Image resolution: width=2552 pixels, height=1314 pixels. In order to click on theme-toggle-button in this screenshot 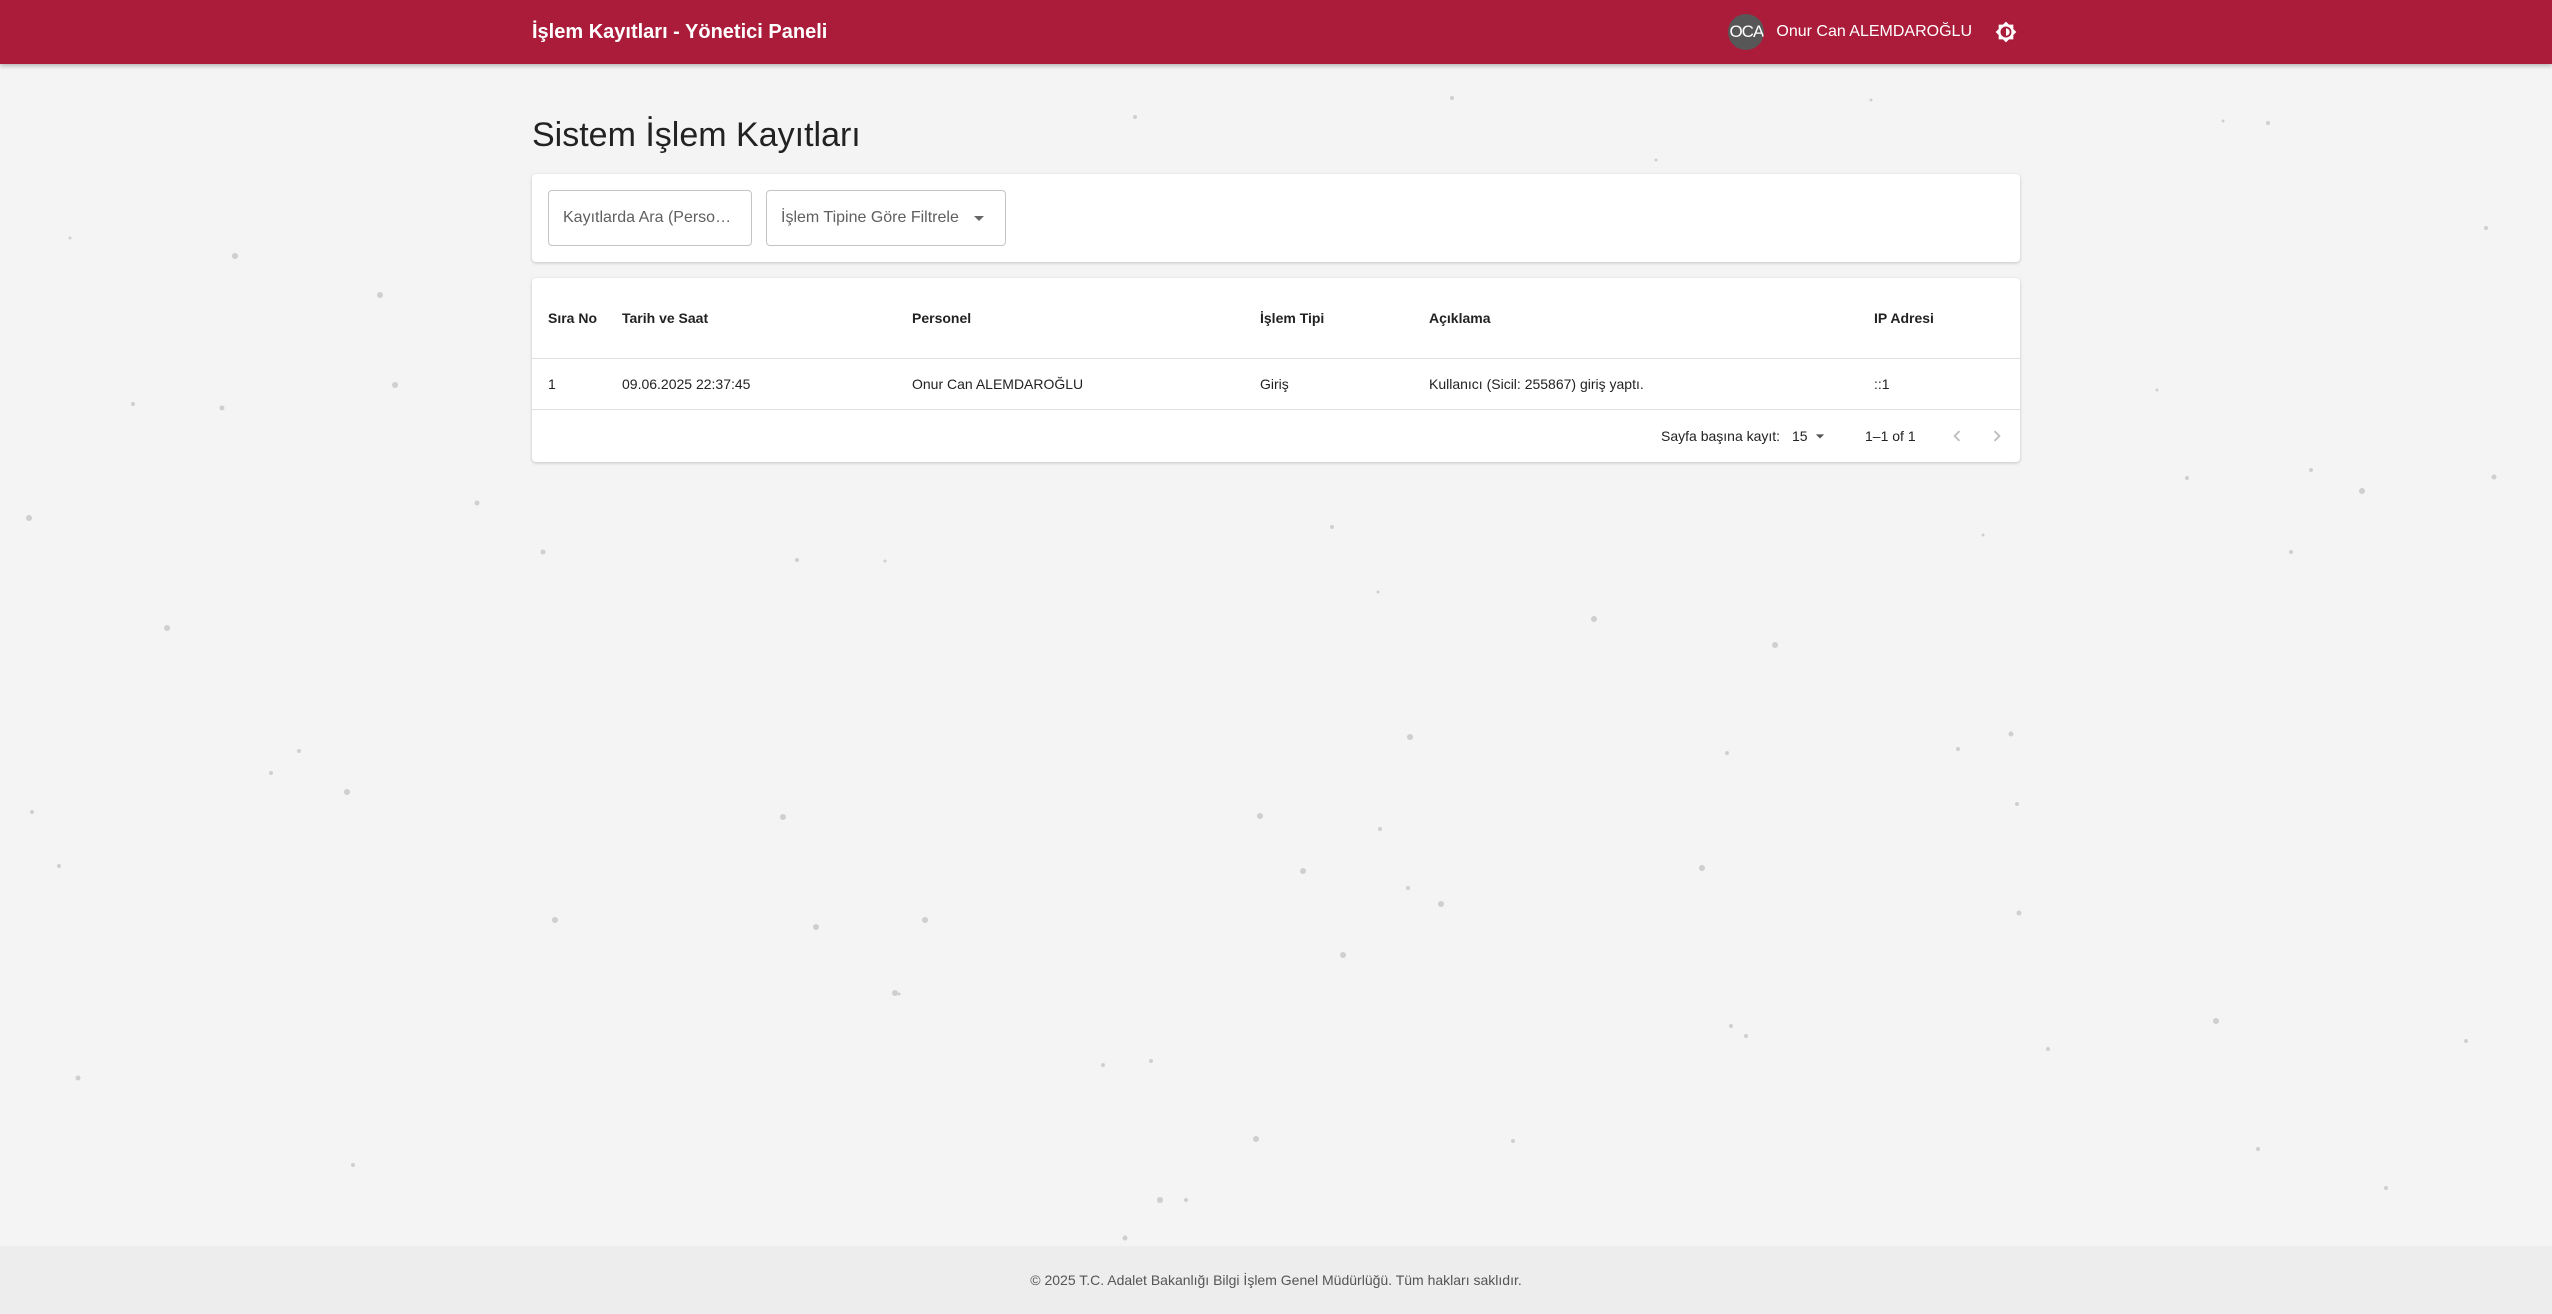, I will do `click(2006, 32)`.